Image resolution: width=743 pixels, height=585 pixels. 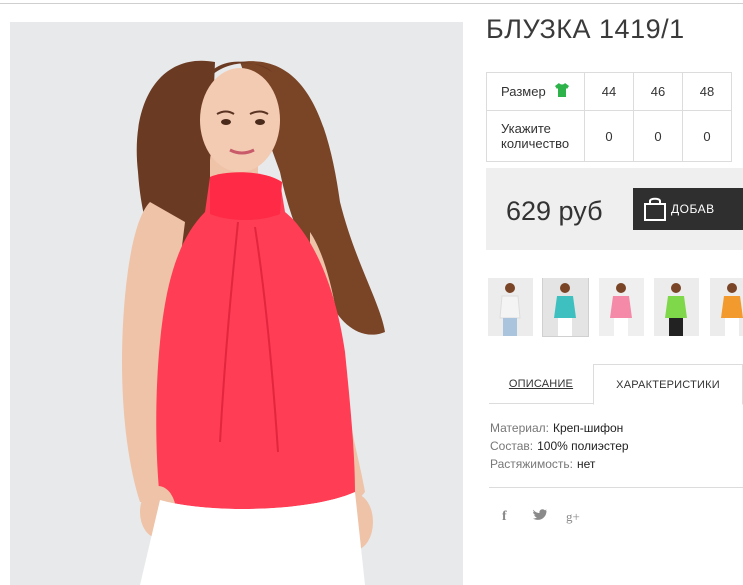 I want to click on spec-key: Растяжимость:, so click(x=532, y=464).